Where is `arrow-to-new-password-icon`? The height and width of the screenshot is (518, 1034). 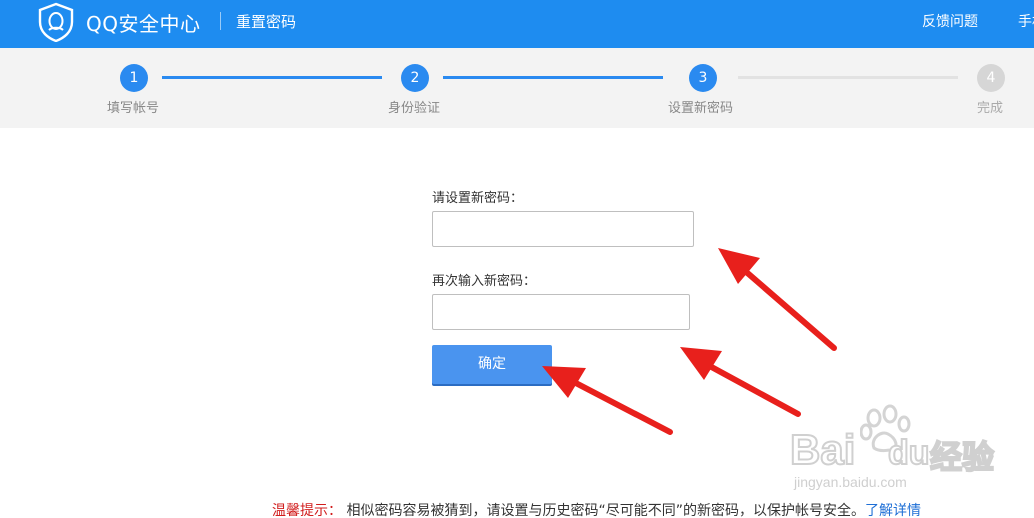
arrow-to-new-password-icon is located at coordinates (777, 299).